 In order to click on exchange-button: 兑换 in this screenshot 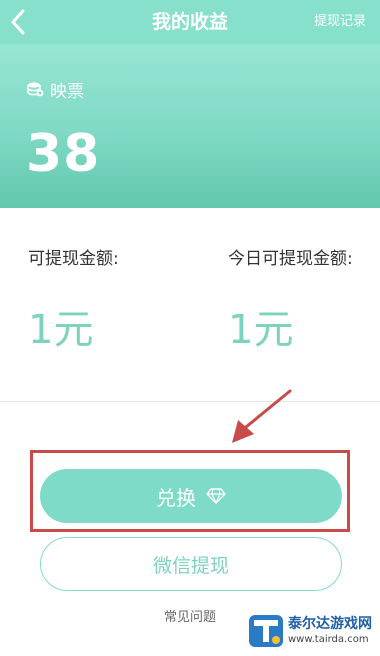, I will do `click(191, 496)`.